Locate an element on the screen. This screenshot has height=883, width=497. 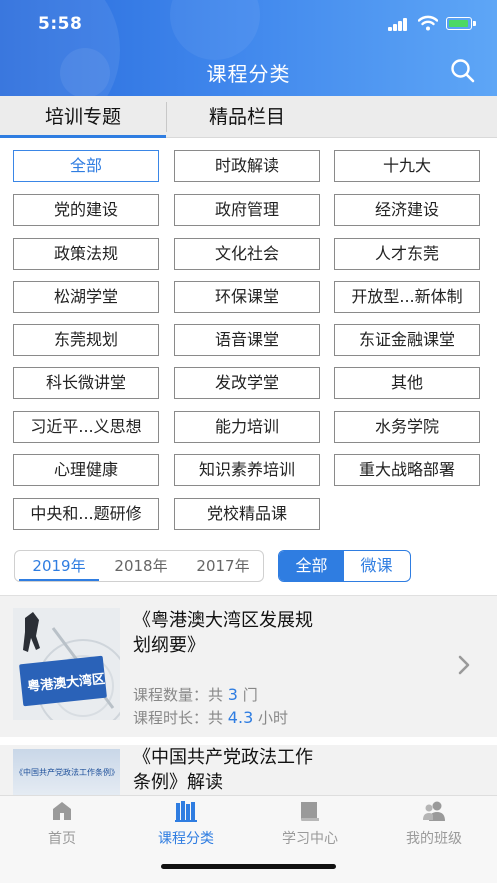
home-indicator is located at coordinates (248, 866).